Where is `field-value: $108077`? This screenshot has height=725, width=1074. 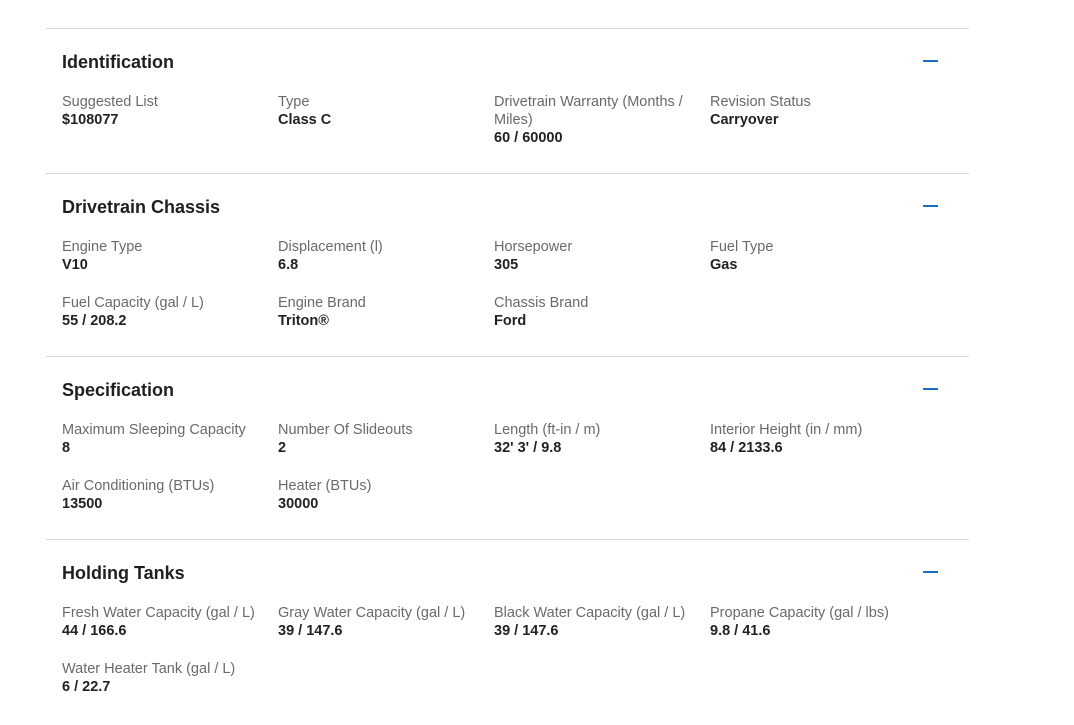
field-value: $108077 is located at coordinates (90, 120).